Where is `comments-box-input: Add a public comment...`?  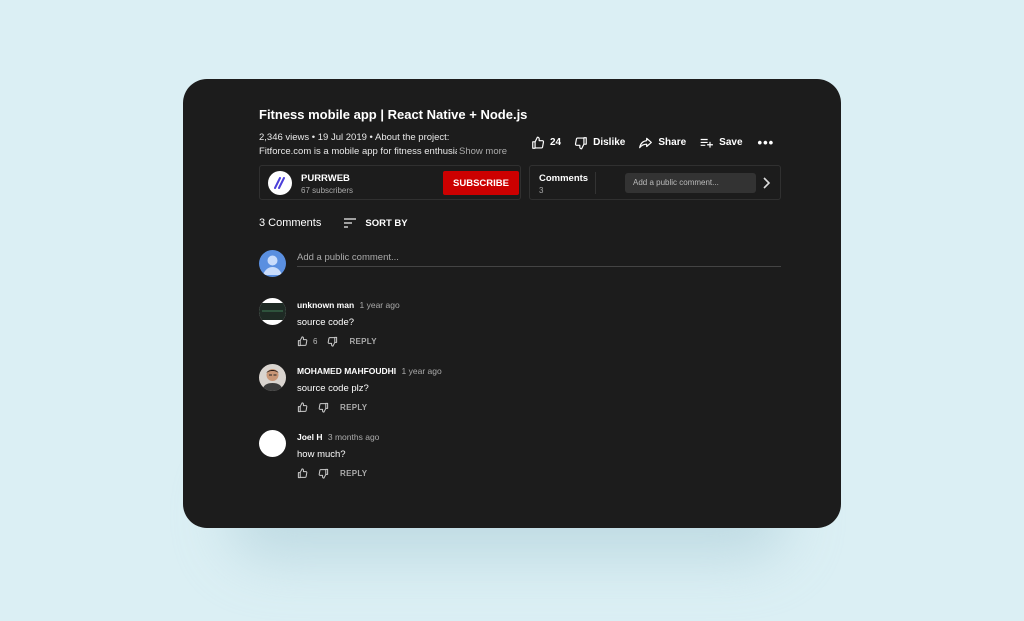
comments-box-input: Add a public comment... is located at coordinates (690, 183).